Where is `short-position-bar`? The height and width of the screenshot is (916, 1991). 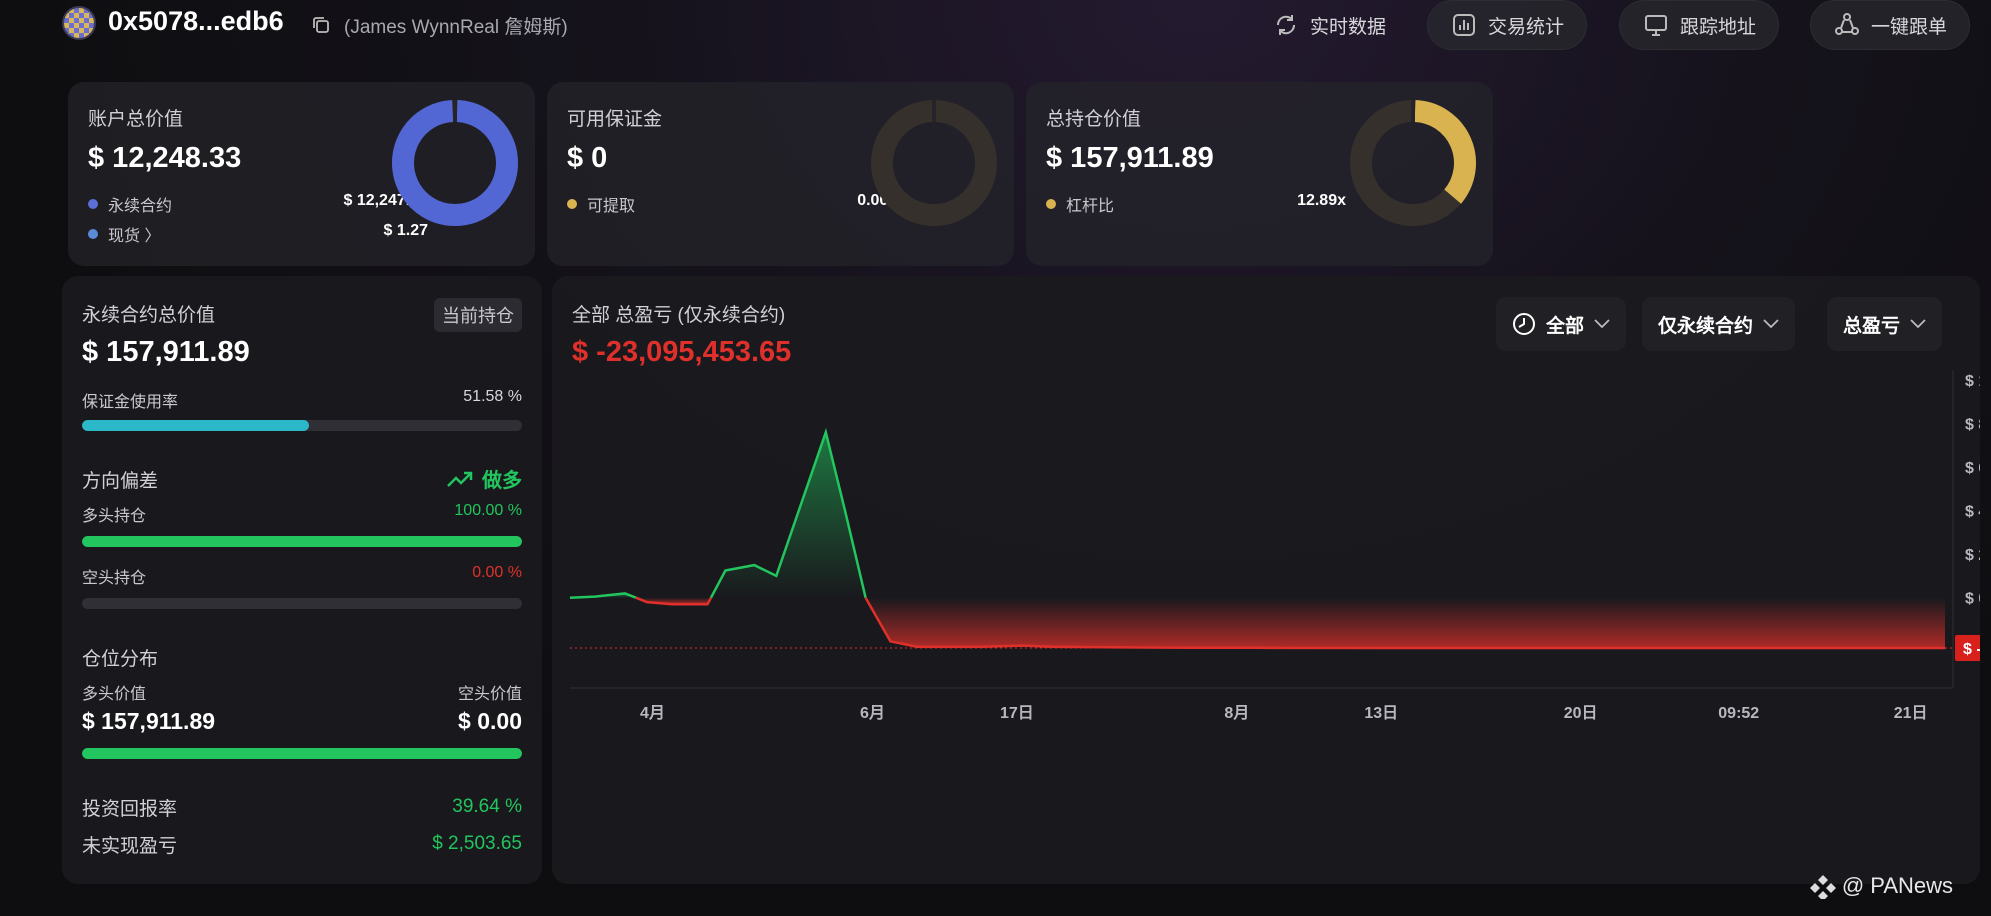 short-position-bar is located at coordinates (302, 603).